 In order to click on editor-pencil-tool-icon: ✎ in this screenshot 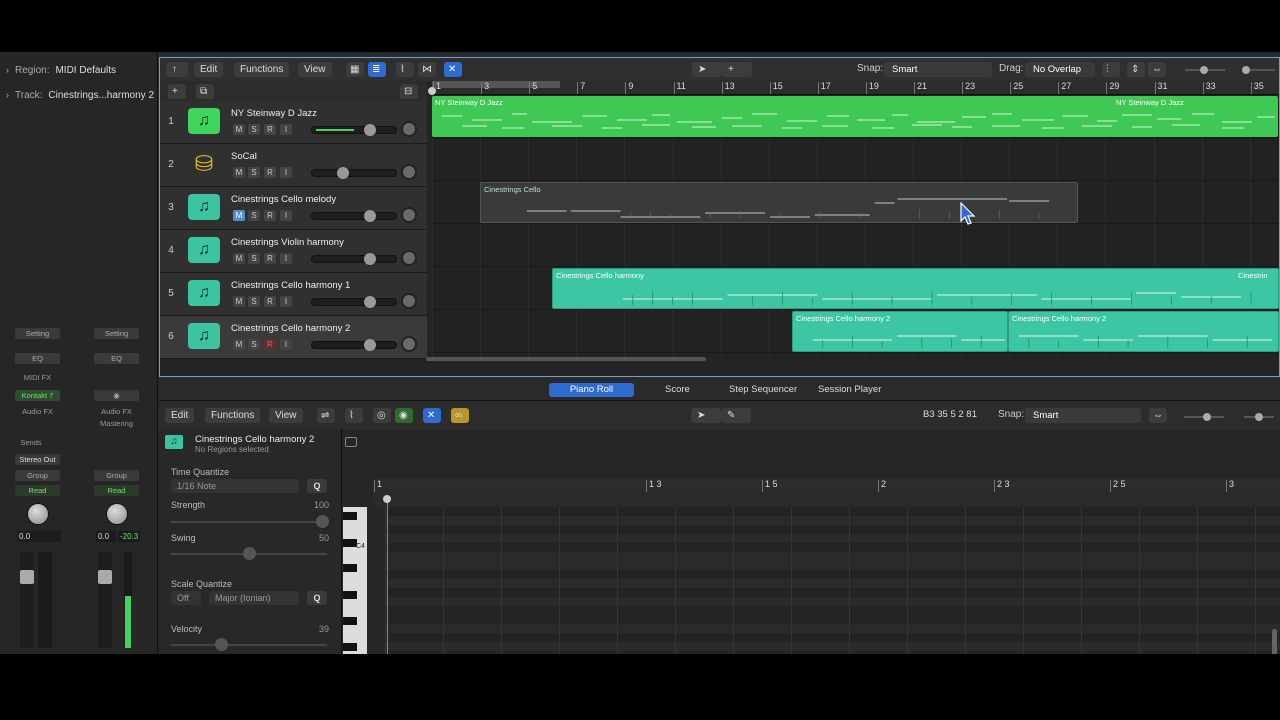, I will do `click(736, 415)`.